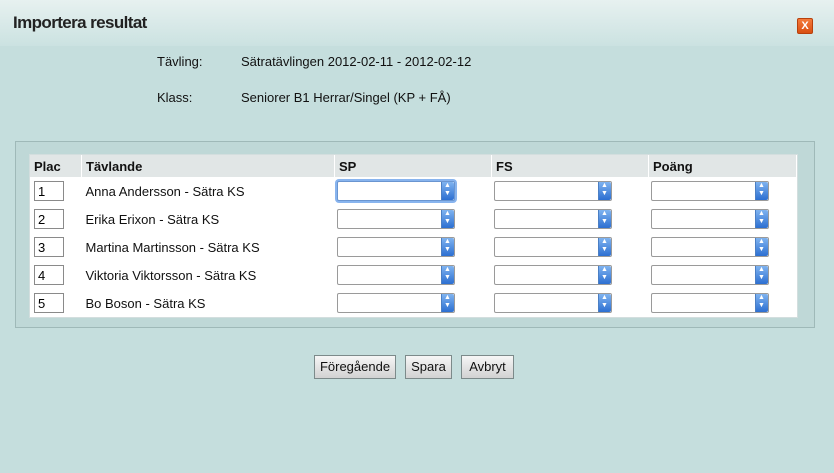 The height and width of the screenshot is (473, 834). What do you see at coordinates (417, 23) in the screenshot?
I see `dialog-titlebar: Importera resultat X` at bounding box center [417, 23].